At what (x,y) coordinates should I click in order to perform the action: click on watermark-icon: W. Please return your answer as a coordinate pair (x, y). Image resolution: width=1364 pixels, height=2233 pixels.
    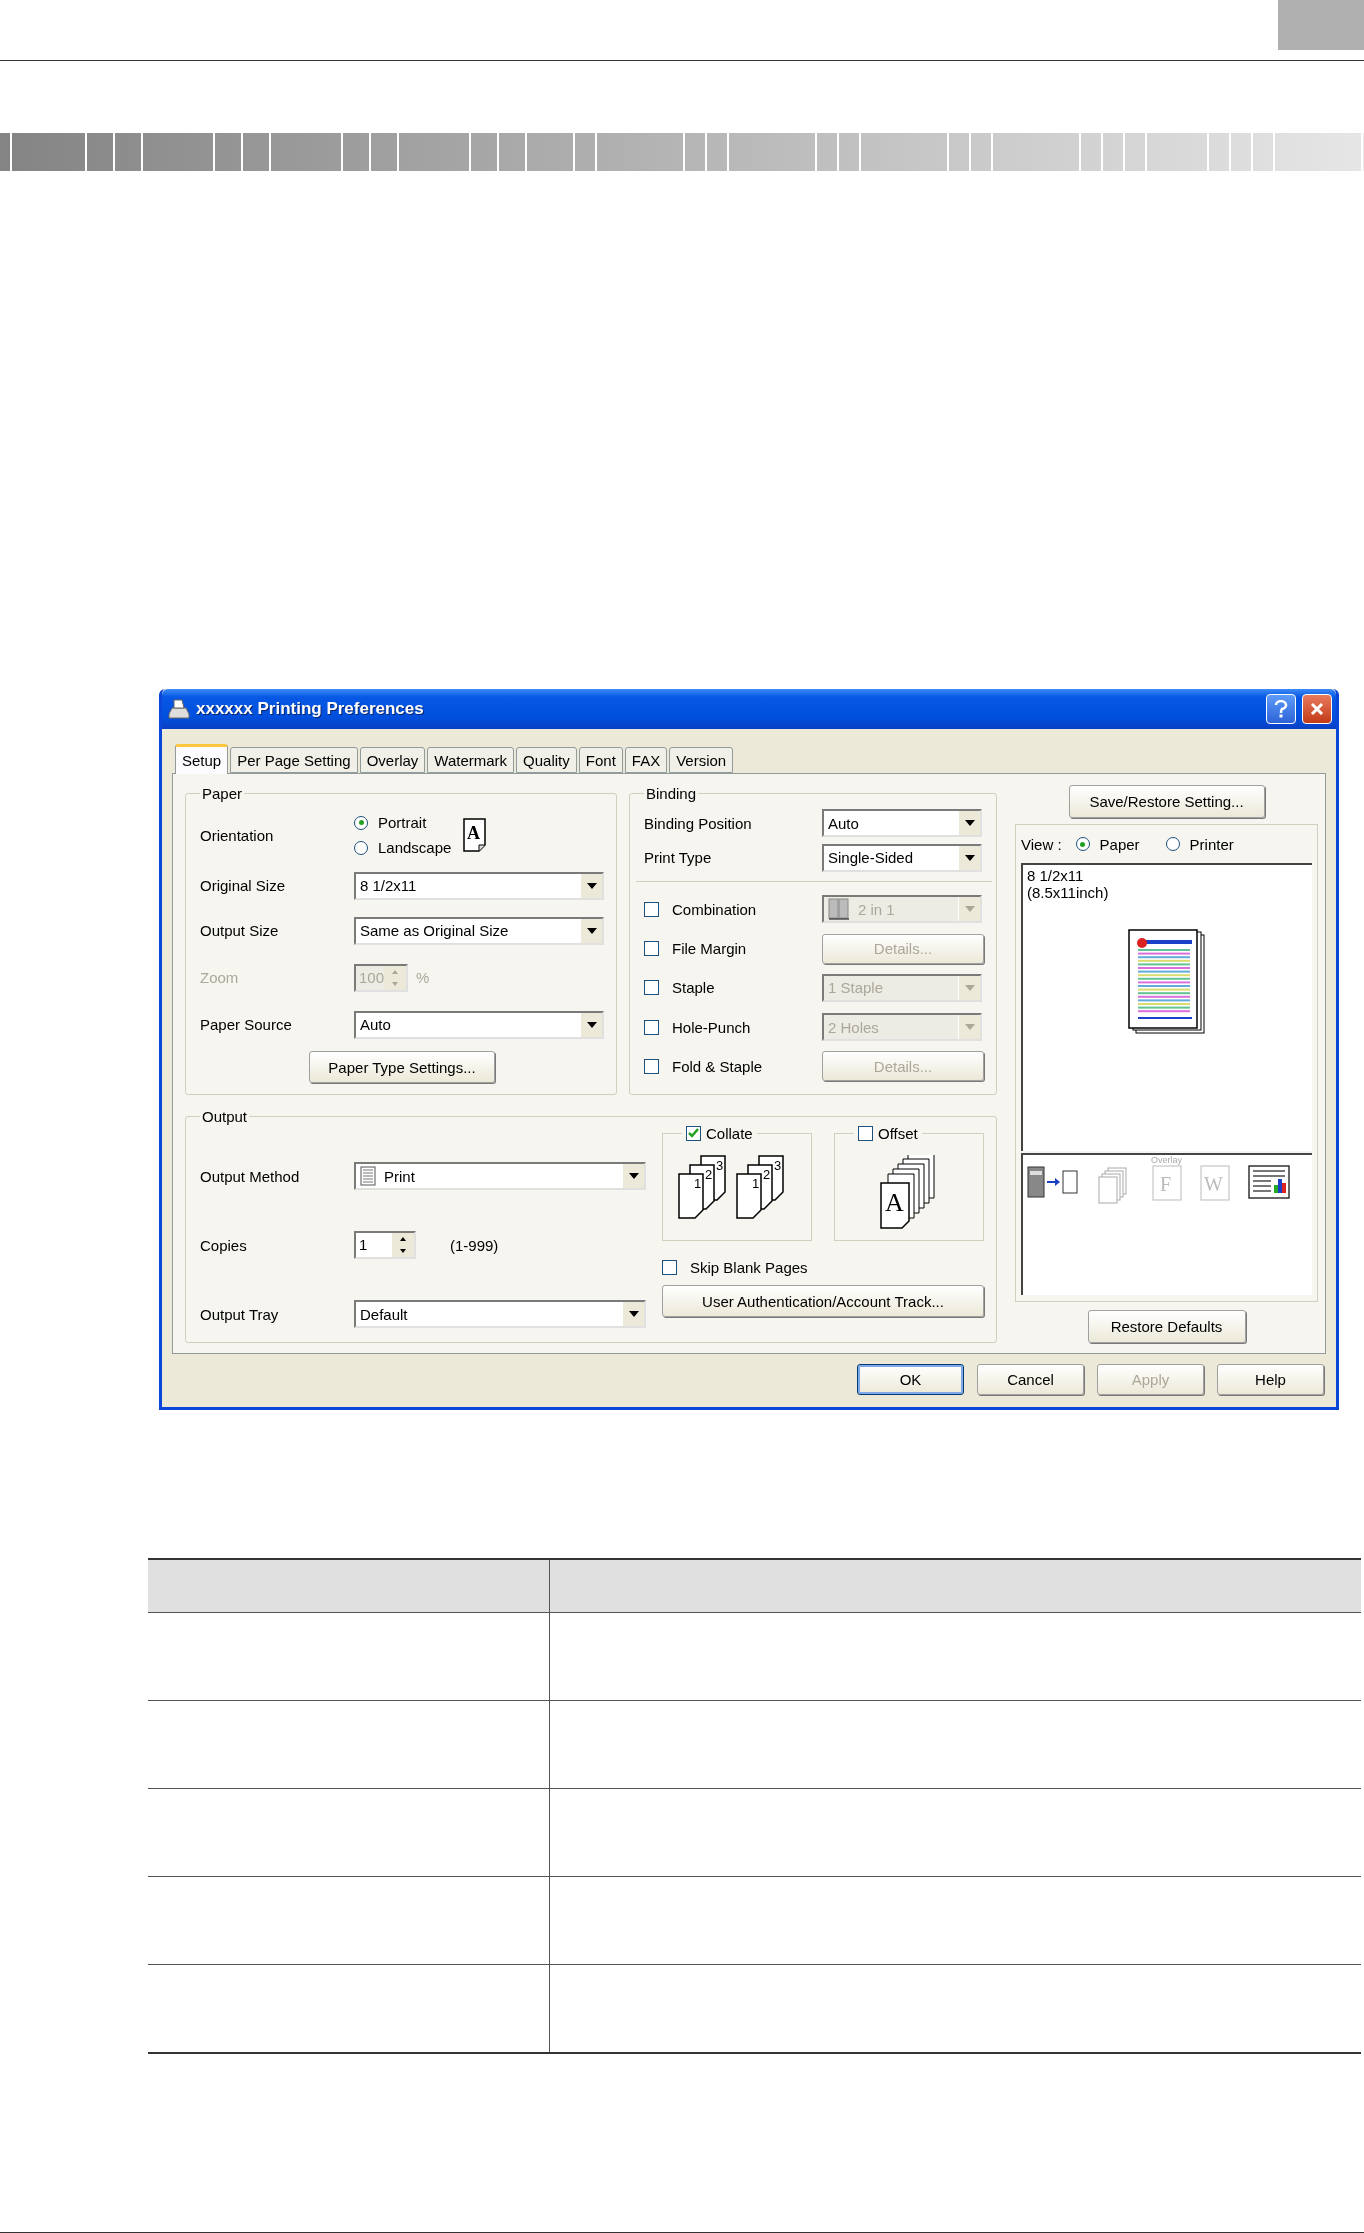
    Looking at the image, I should click on (1215, 1183).